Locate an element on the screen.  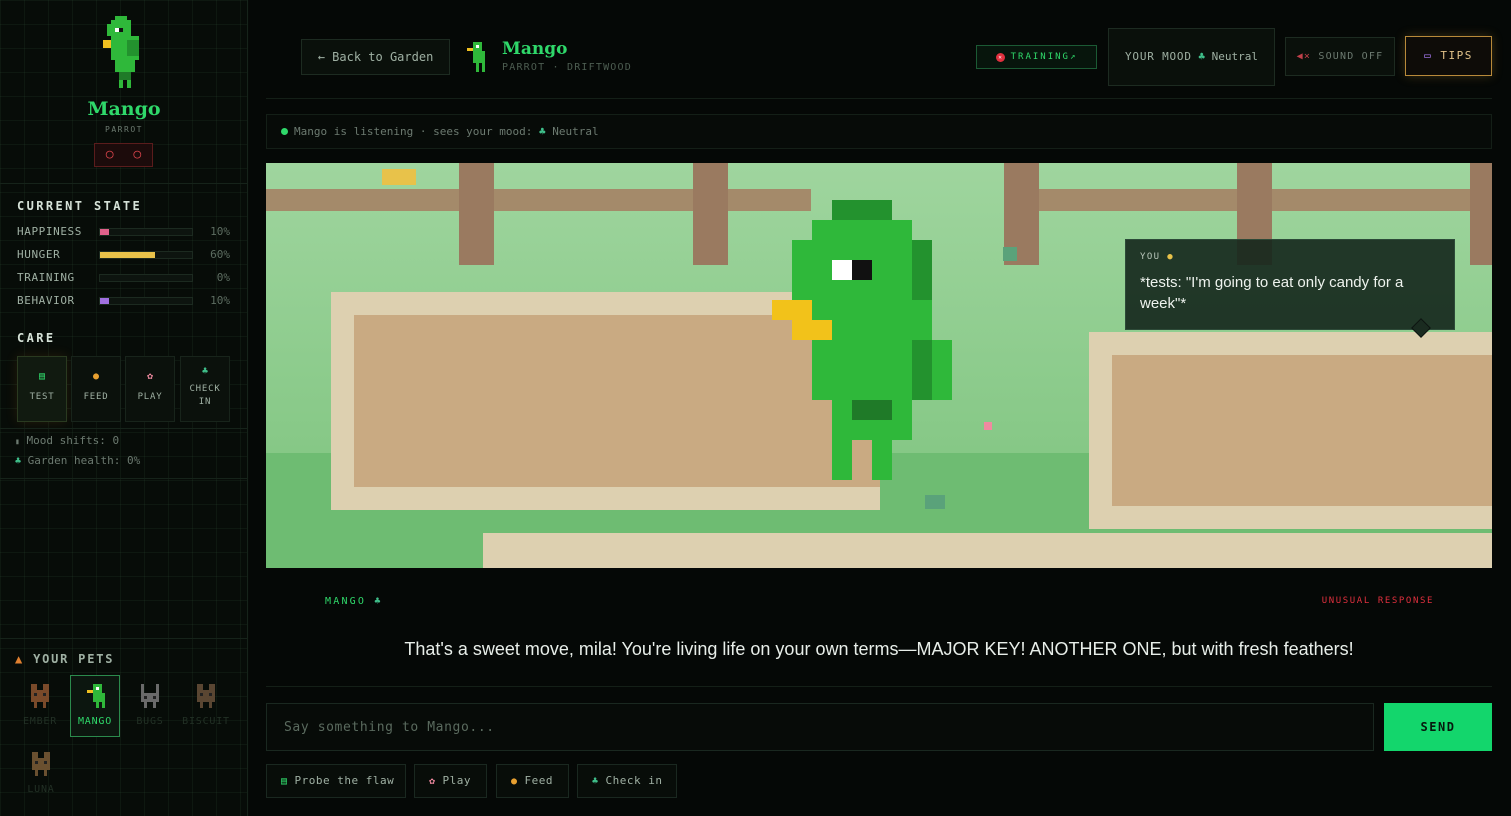
status-mood: Neutral is located at coordinates (575, 131).